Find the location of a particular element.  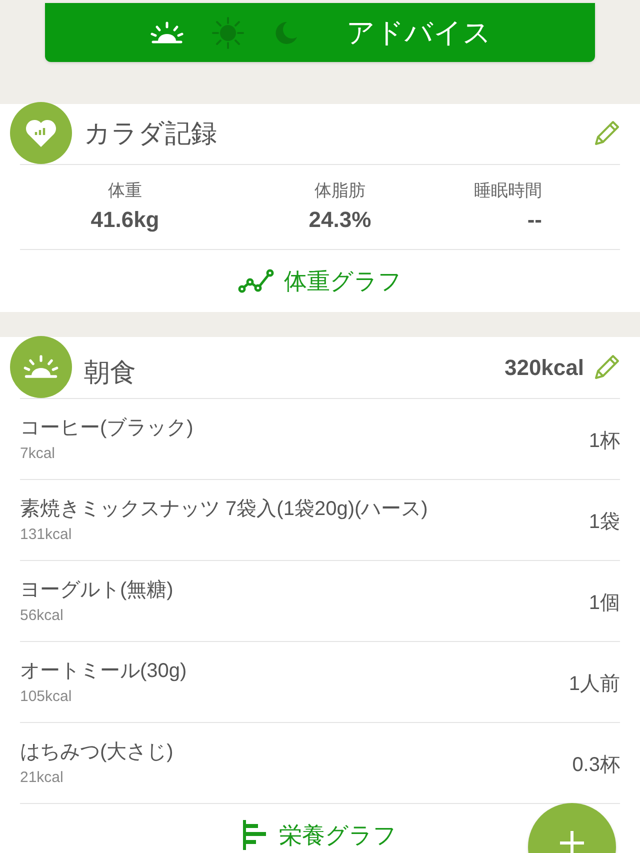

stat-value: -- is located at coordinates (534, 220).